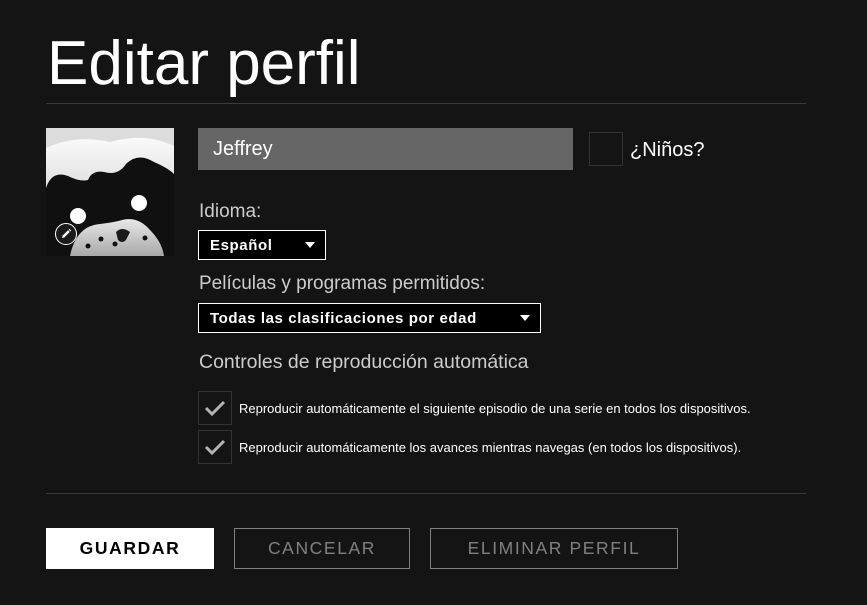 This screenshot has width=867, height=605. What do you see at coordinates (204, 63) in the screenshot?
I see `page-title: Editar perfil` at bounding box center [204, 63].